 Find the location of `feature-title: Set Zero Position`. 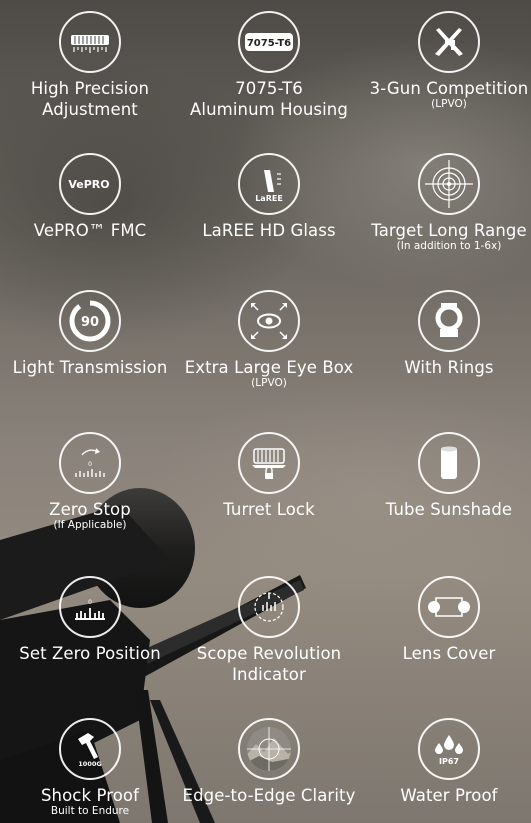

feature-title: Set Zero Position is located at coordinates (90, 653).